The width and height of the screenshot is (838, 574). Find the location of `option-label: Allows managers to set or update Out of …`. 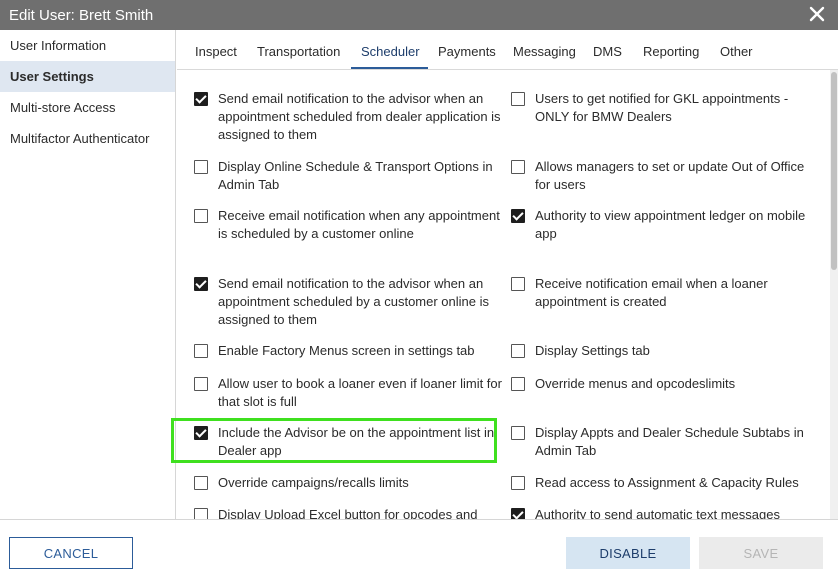

option-label: Allows managers to set or update Out of … is located at coordinates (670, 175).